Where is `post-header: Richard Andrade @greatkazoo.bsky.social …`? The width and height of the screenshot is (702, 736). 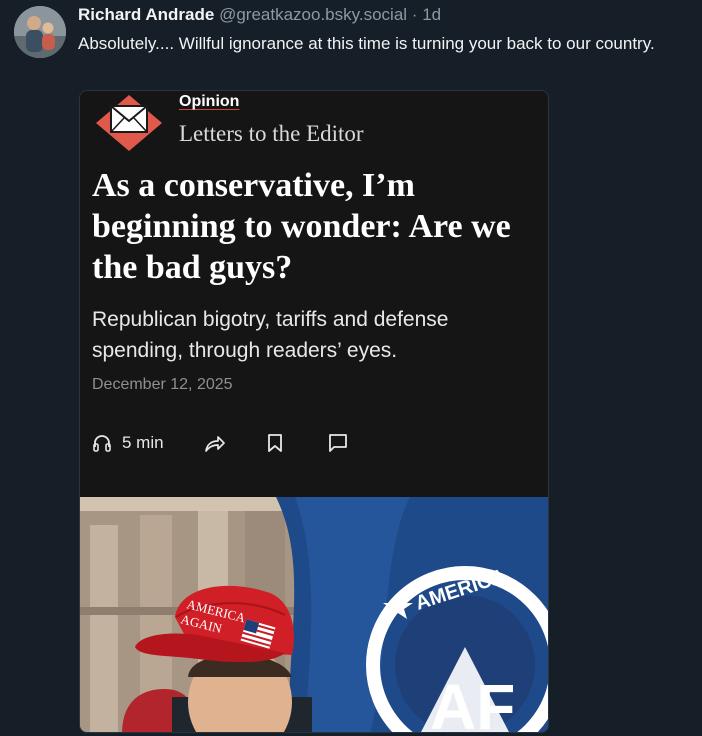
post-header: Richard Andrade @greatkazoo.bsky.social … is located at coordinates (259, 15).